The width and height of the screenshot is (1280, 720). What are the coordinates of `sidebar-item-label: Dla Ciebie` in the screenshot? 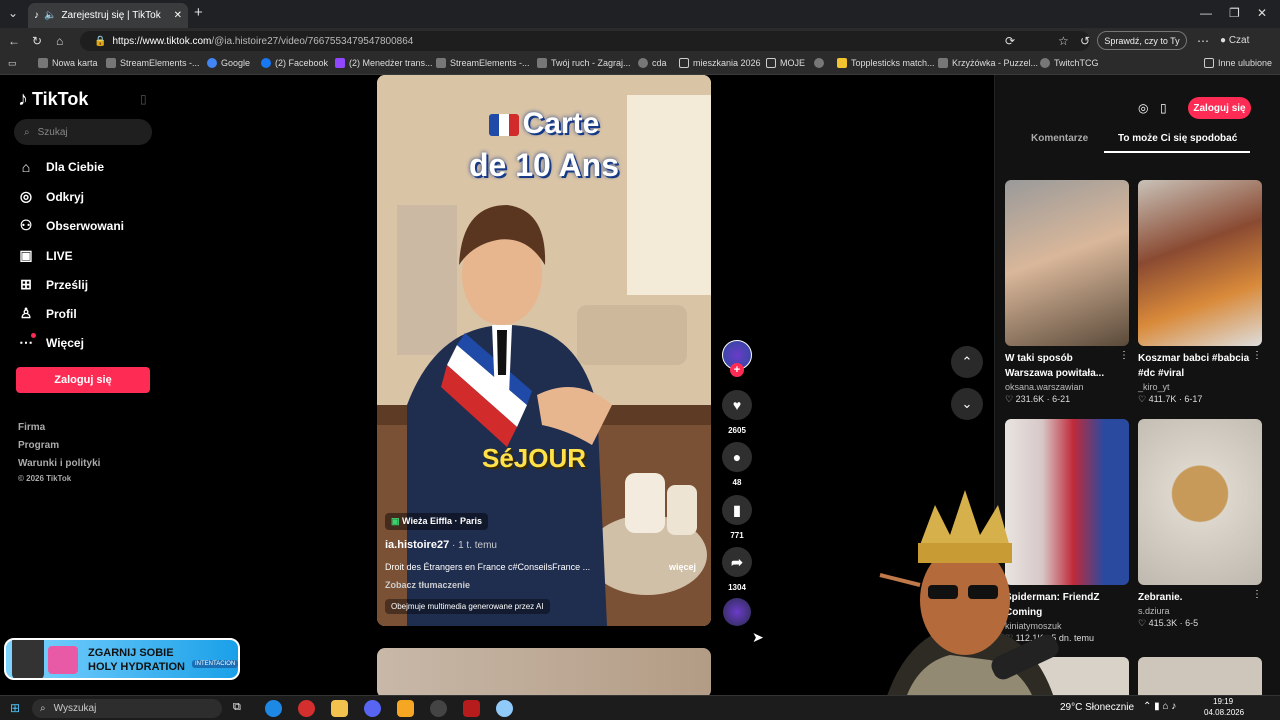 It's located at (75, 167).